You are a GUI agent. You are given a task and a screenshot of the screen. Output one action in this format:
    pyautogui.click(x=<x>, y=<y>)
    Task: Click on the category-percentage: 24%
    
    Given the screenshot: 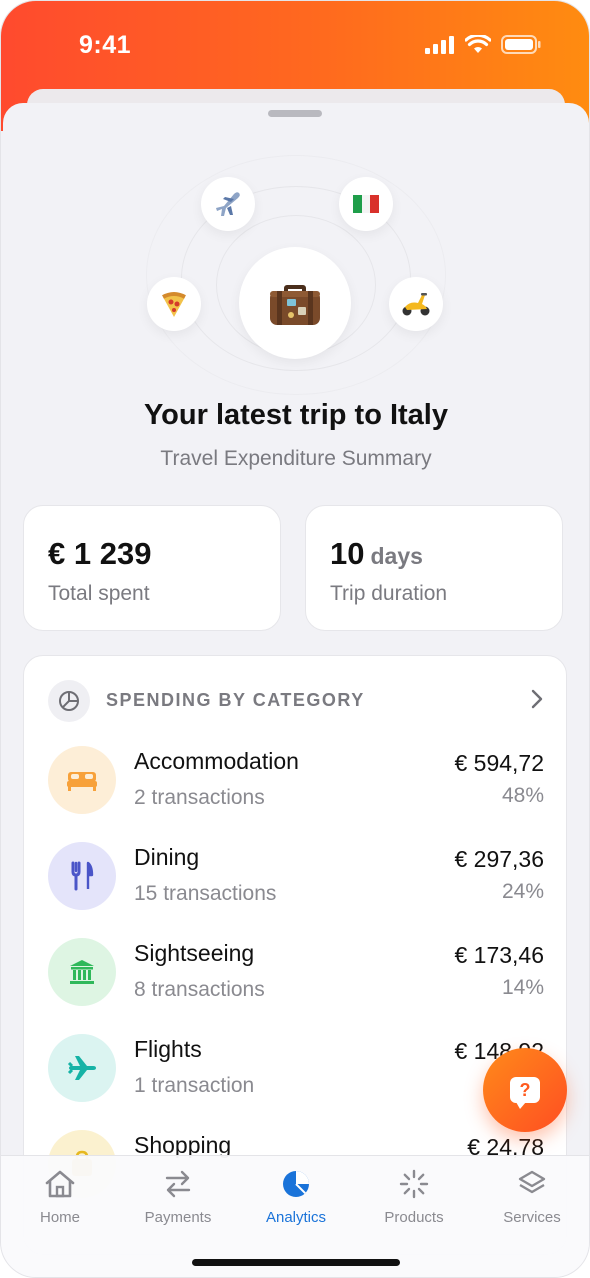 What is the action you would take?
    pyautogui.click(x=522, y=891)
    